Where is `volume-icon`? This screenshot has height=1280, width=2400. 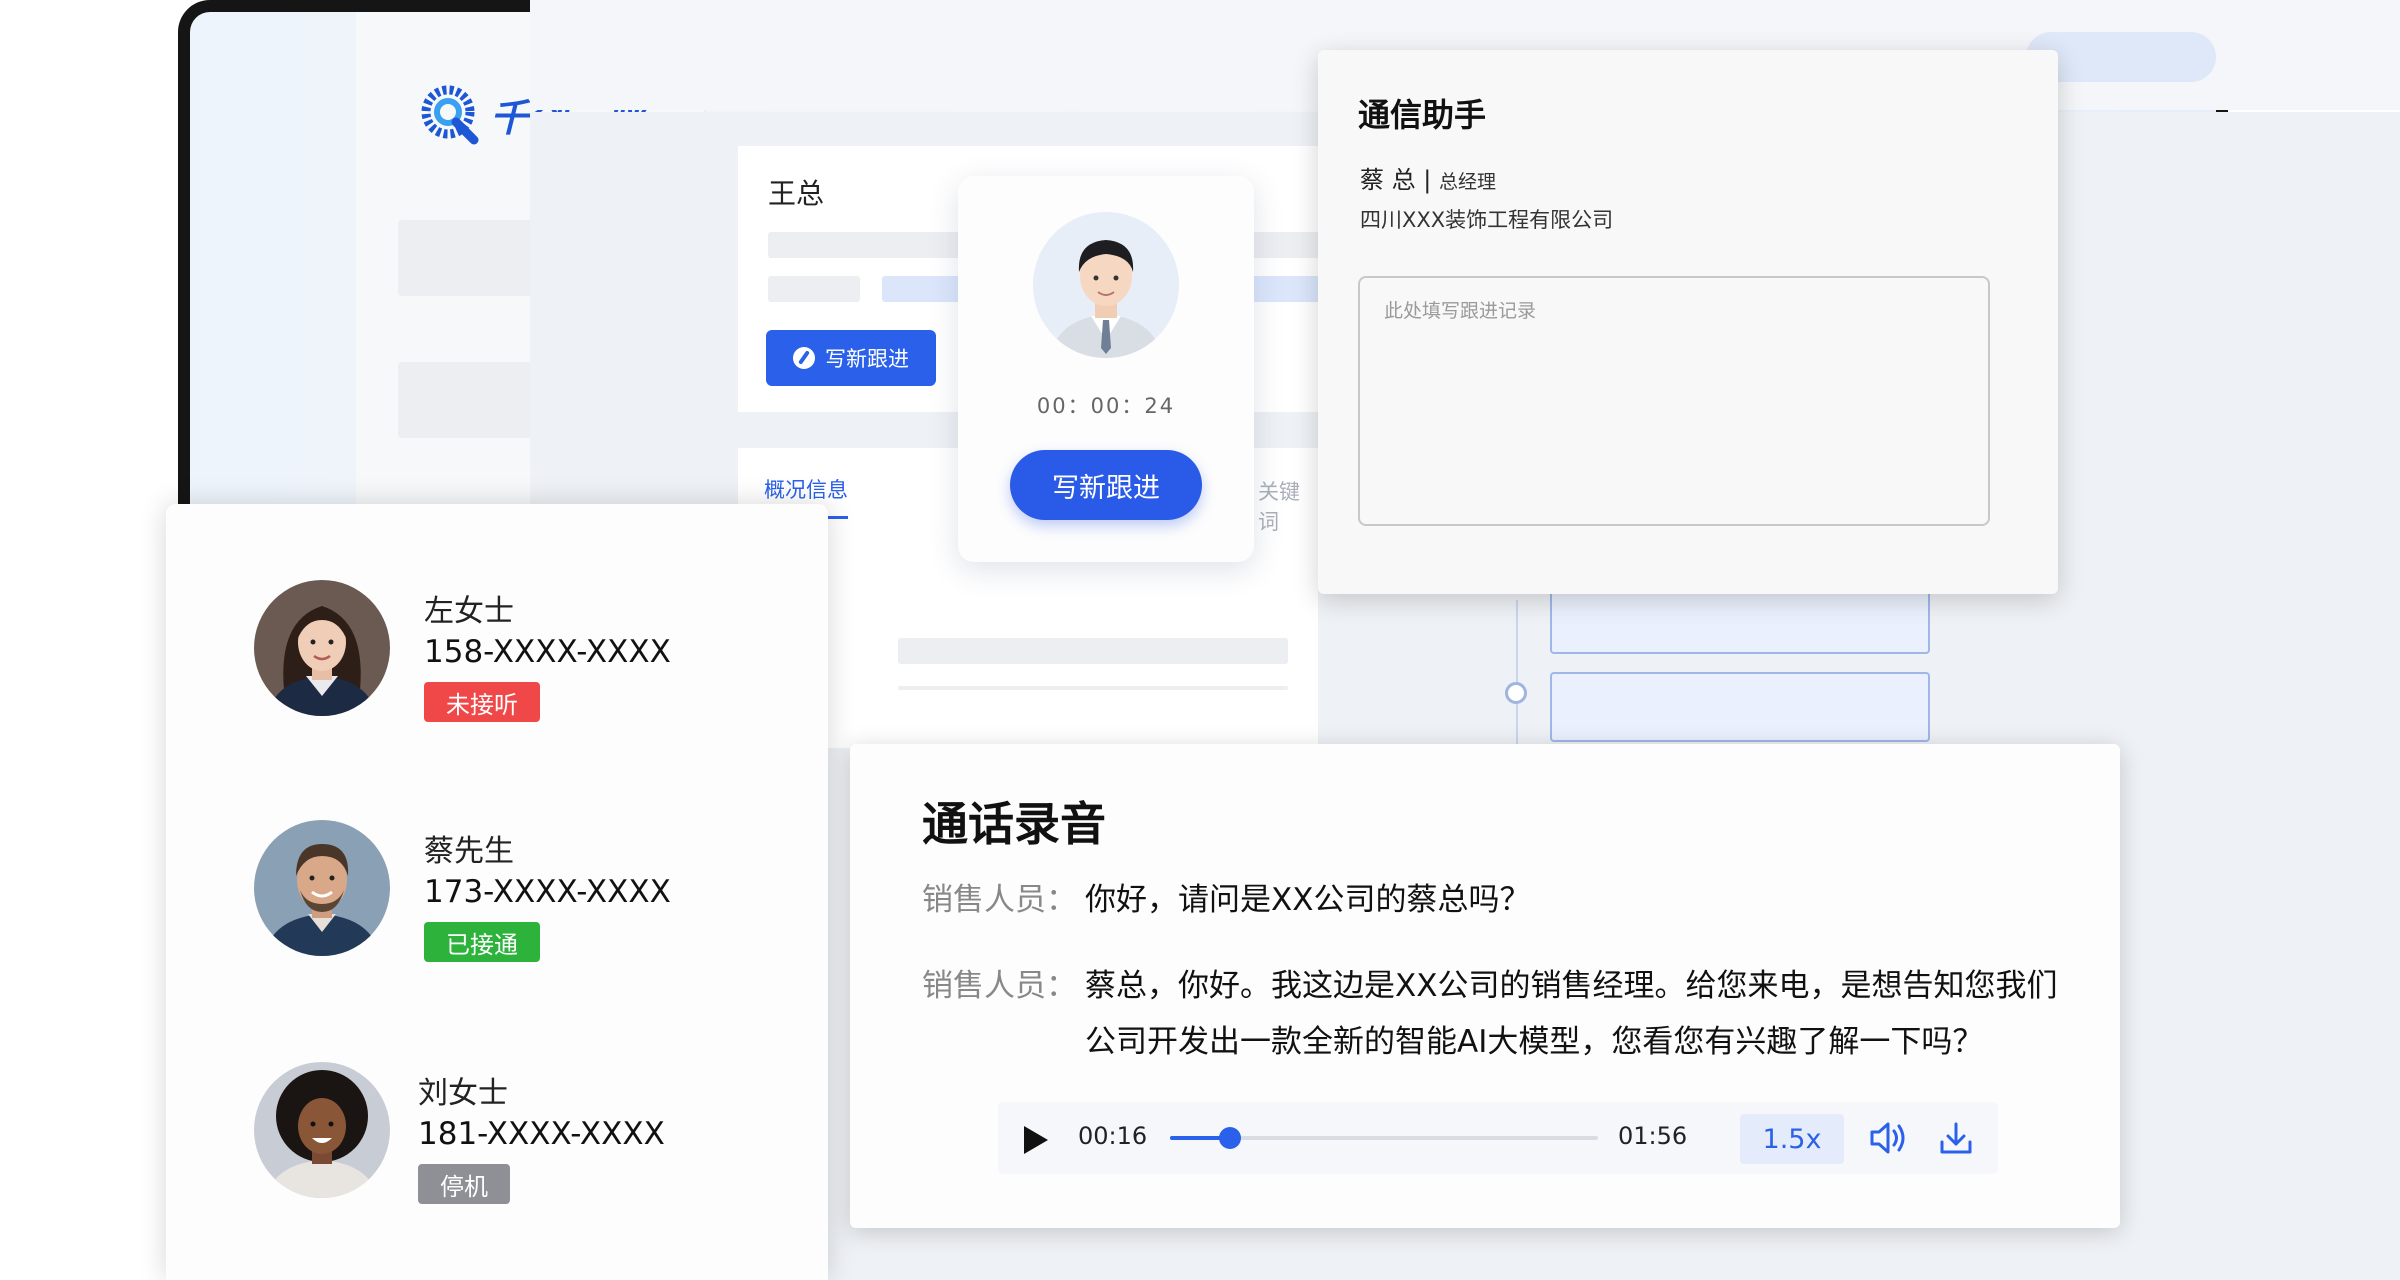 volume-icon is located at coordinates (1888, 1138).